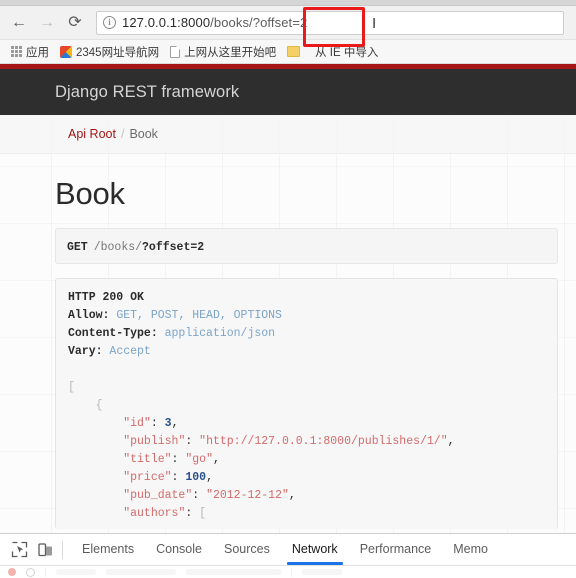 The height and width of the screenshot is (578, 576). What do you see at coordinates (315, 549) in the screenshot?
I see `tab-network: Network` at bounding box center [315, 549].